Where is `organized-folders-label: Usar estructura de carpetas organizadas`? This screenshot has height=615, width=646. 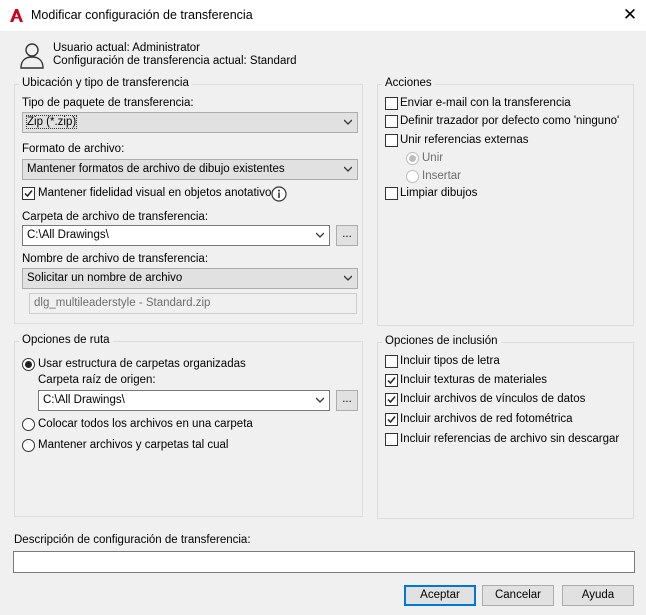
organized-folders-label: Usar estructura de carpetas organizadas is located at coordinates (142, 364).